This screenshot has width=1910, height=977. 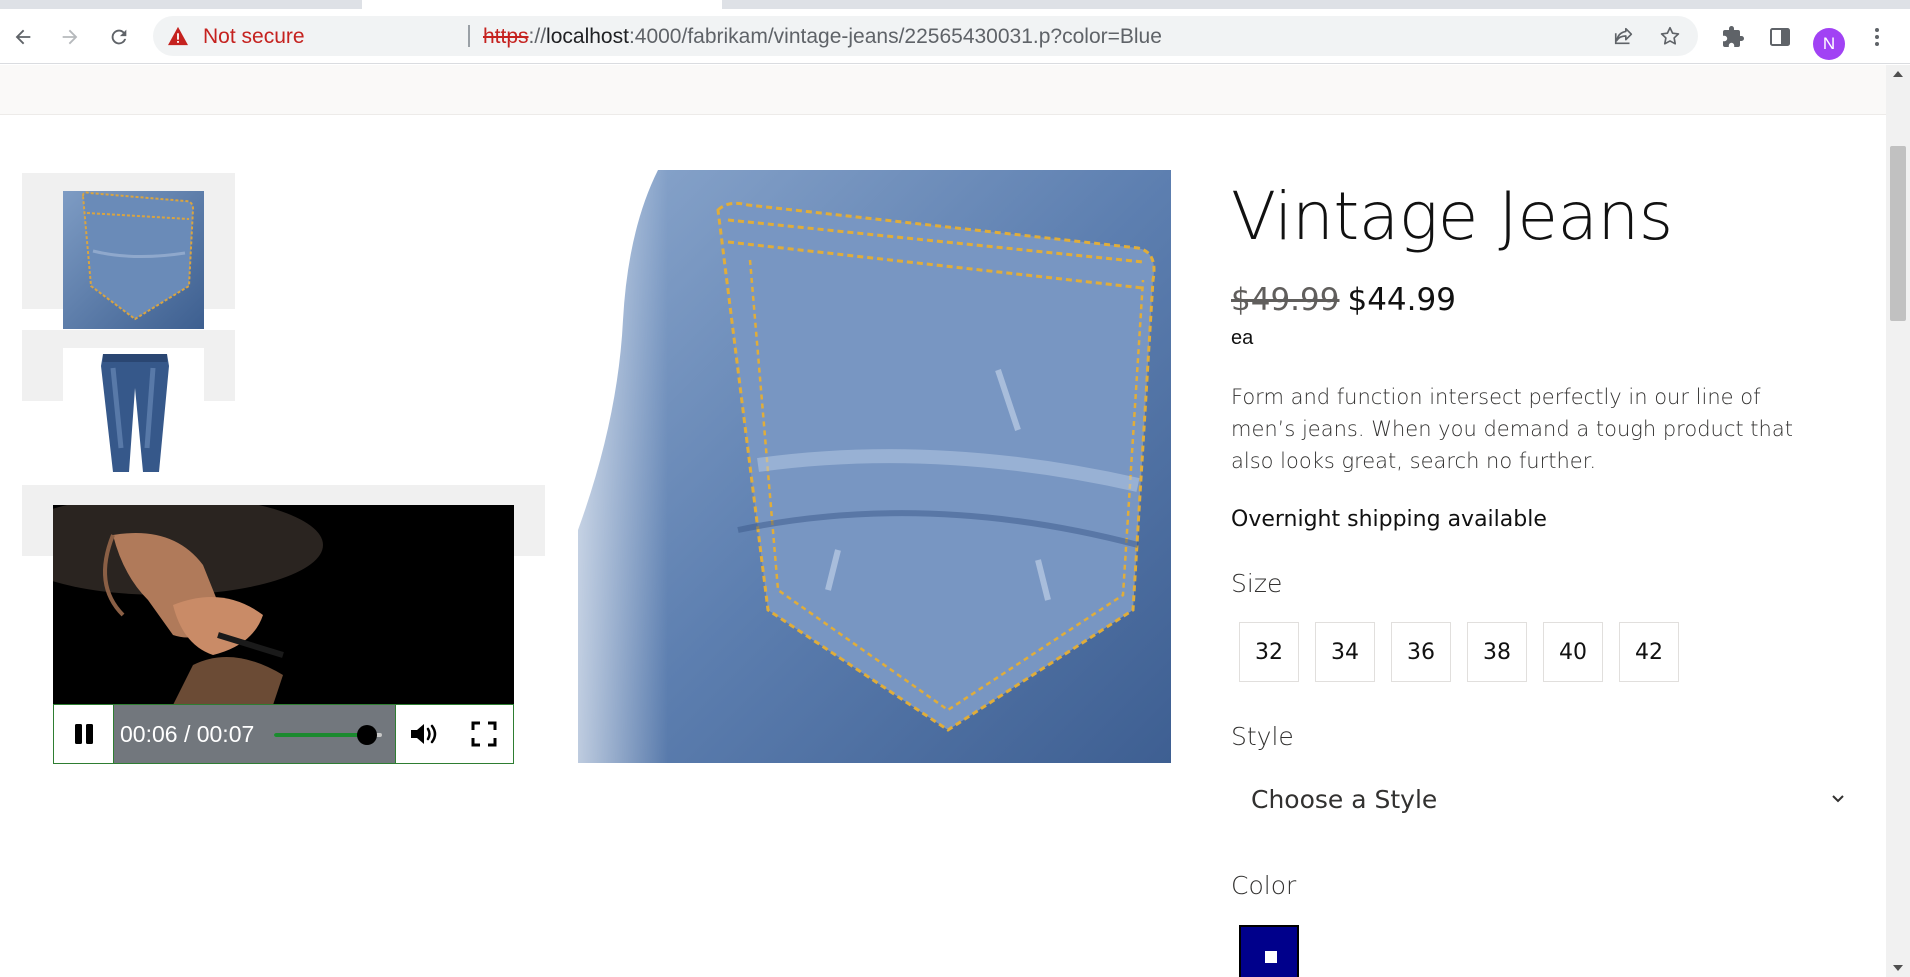 I want to click on security-status: Not secure, so click(x=254, y=37).